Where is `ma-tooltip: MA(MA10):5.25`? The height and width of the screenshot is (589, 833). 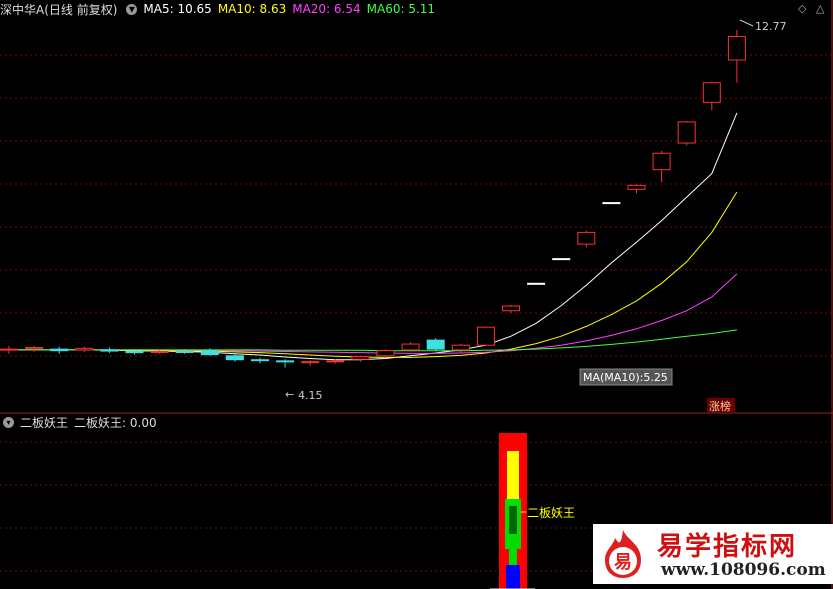 ma-tooltip: MA(MA10):5.25 is located at coordinates (626, 377).